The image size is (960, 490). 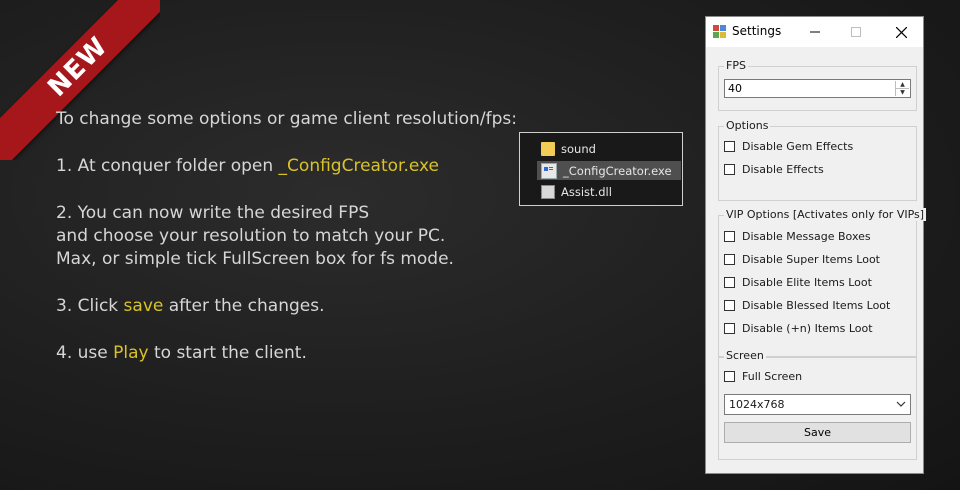 I want to click on checkbox-disable-plus-n-items-loot: Disable (+n) Items Loot, so click(x=798, y=328).